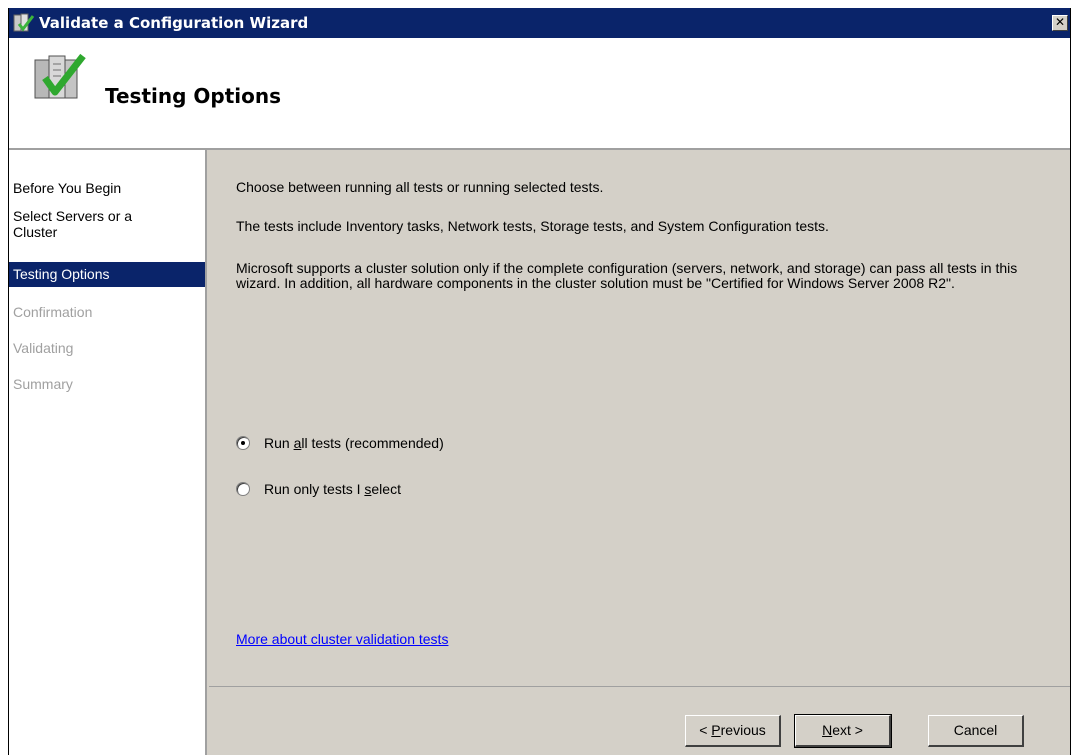 Image resolution: width=1073 pixels, height=755 pixels. I want to click on window-title: Validate a Configuration Wizard, so click(174, 23).